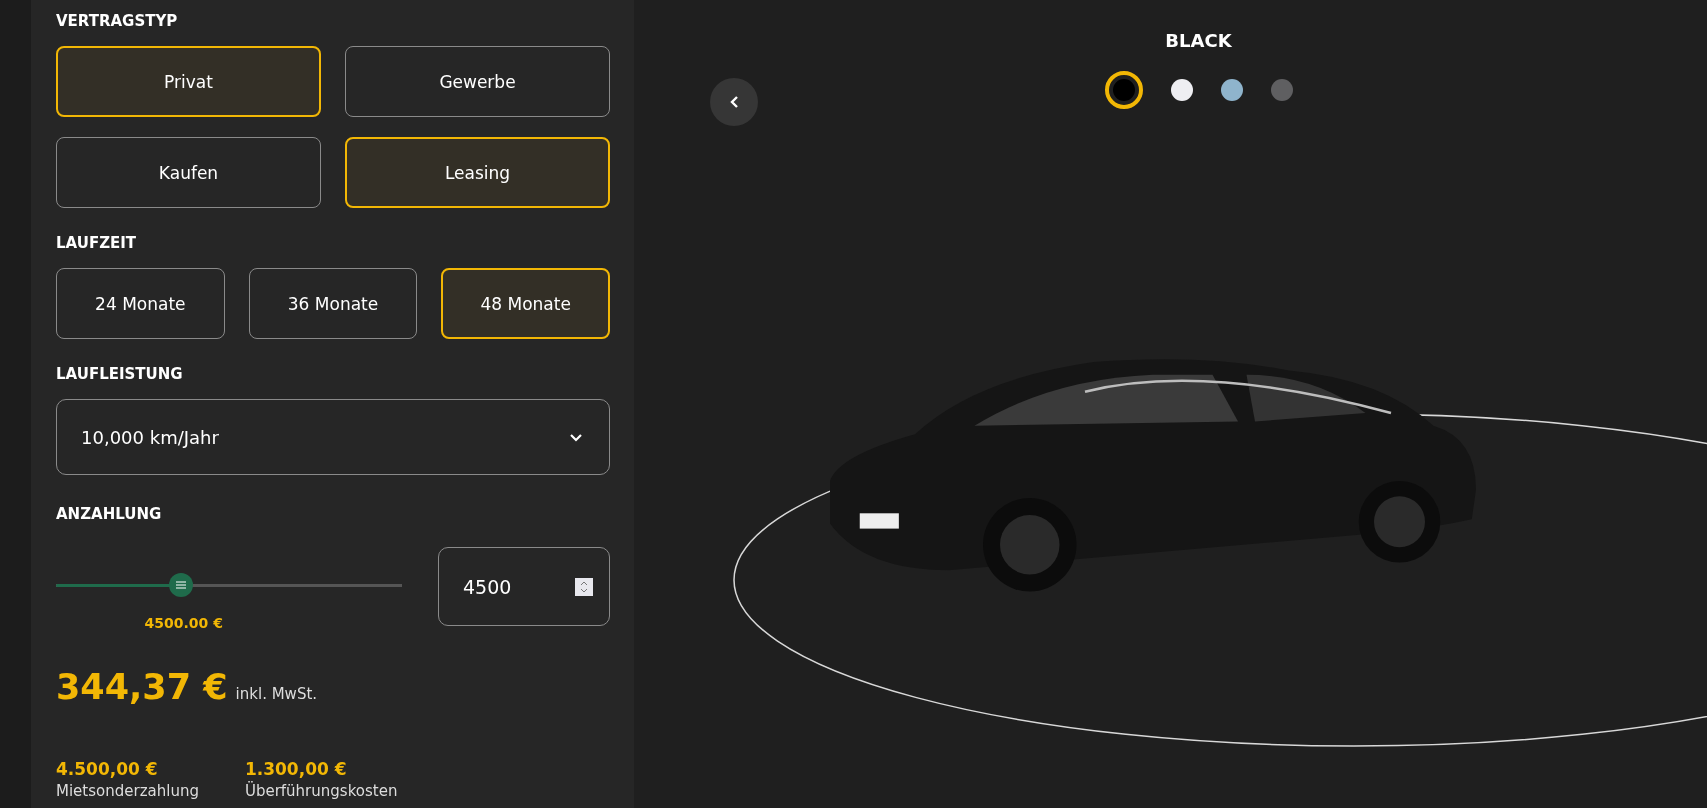 This screenshot has width=1707, height=808. I want to click on option-button: Leasing, so click(477, 172).